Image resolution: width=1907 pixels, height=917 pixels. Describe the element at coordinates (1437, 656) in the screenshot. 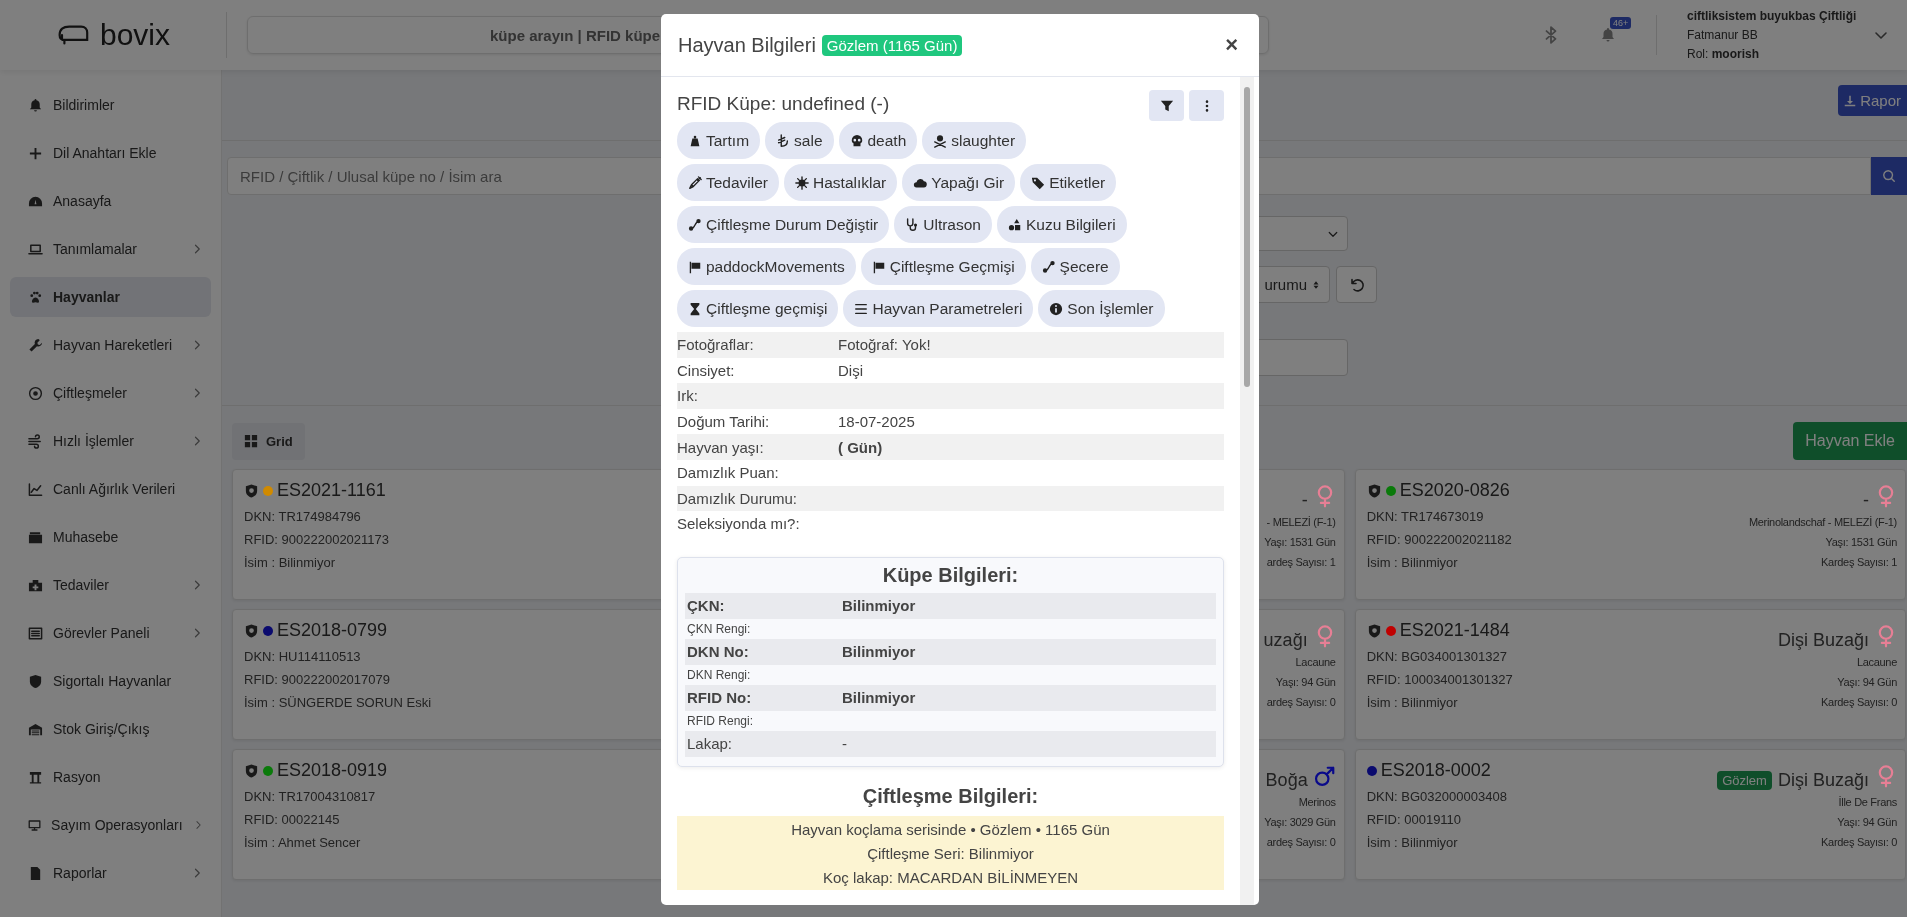

I see `dkn-text: DKN: BG034001301327` at that location.